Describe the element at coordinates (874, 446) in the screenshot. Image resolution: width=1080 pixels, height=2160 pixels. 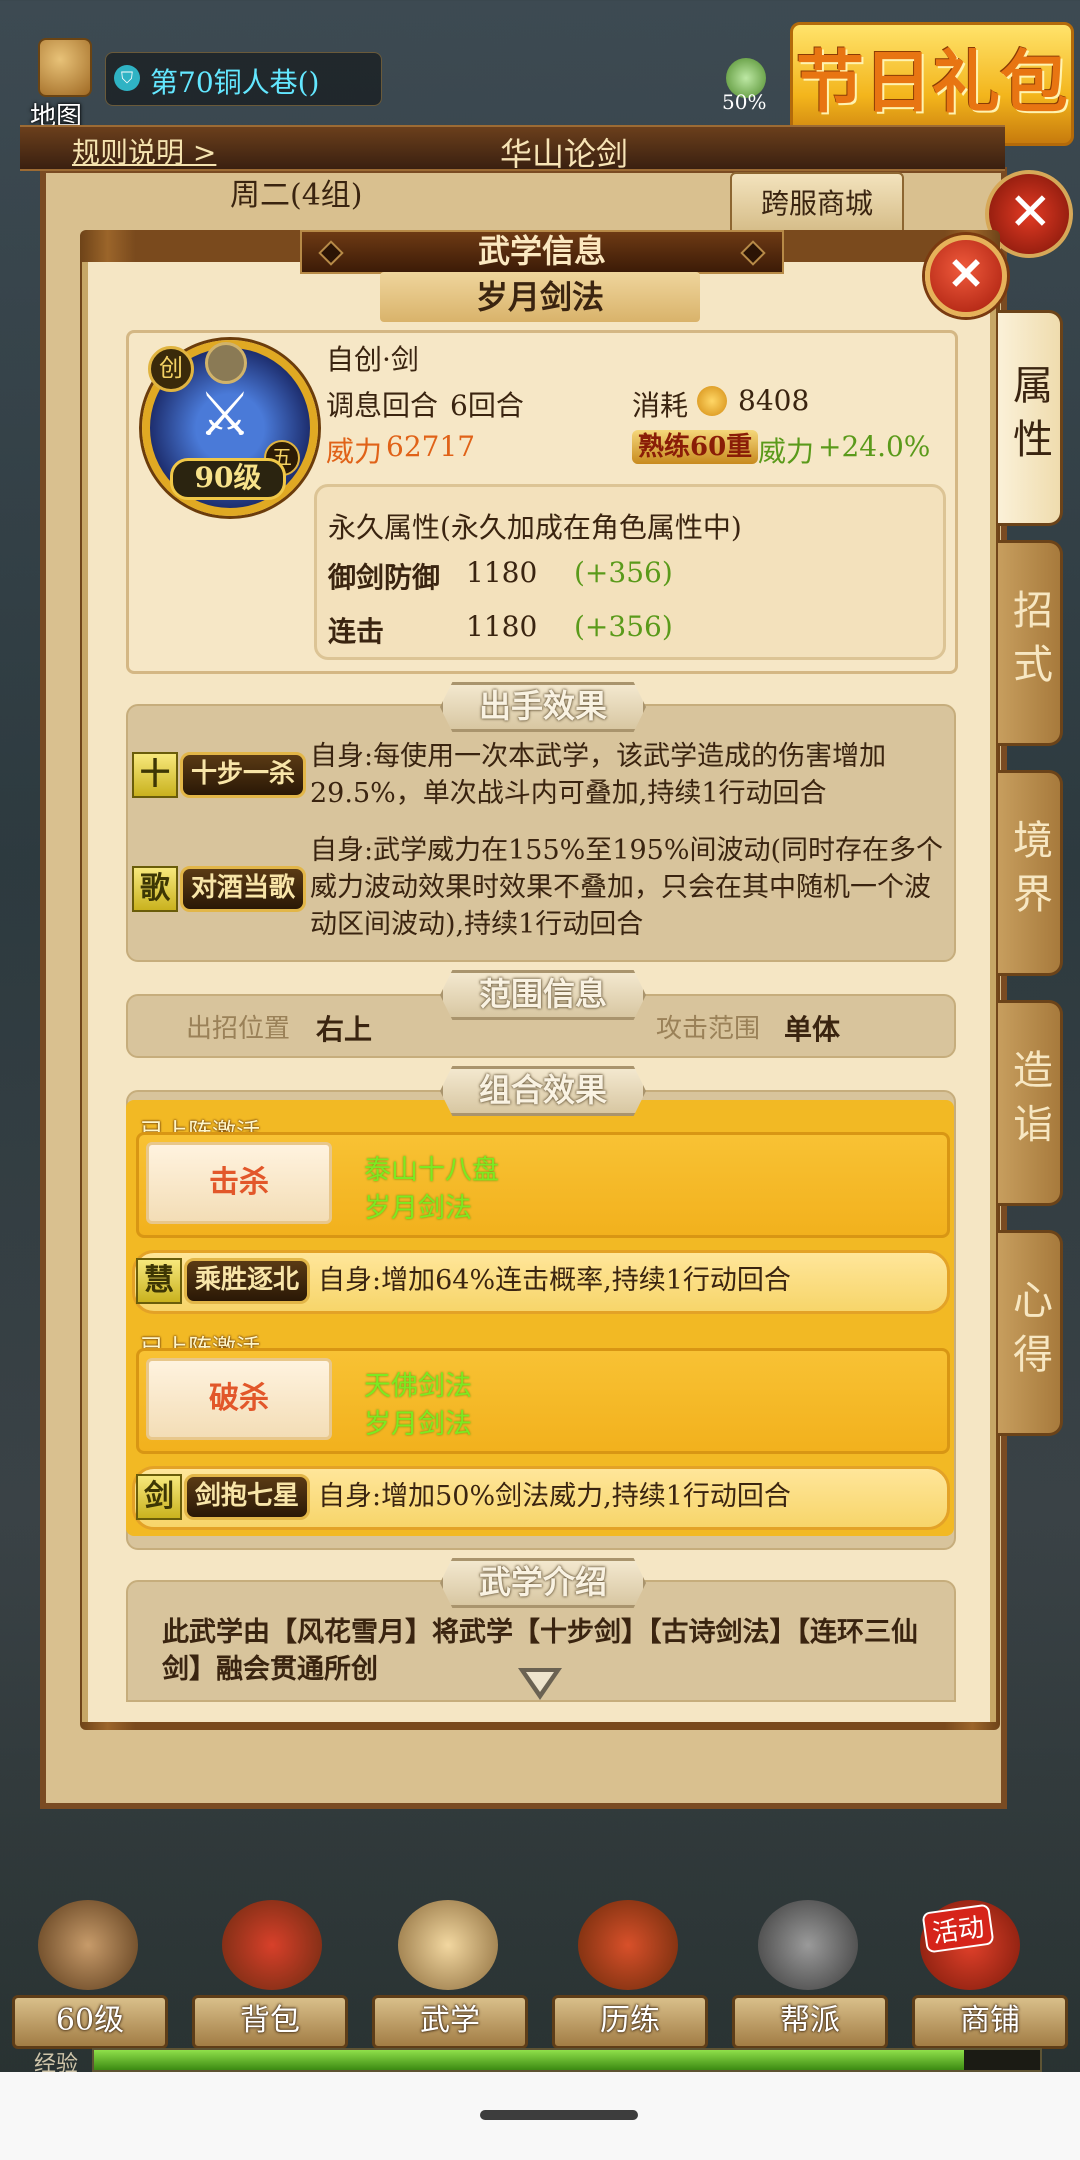
I see `power-bonus-value: +24.0%` at that location.